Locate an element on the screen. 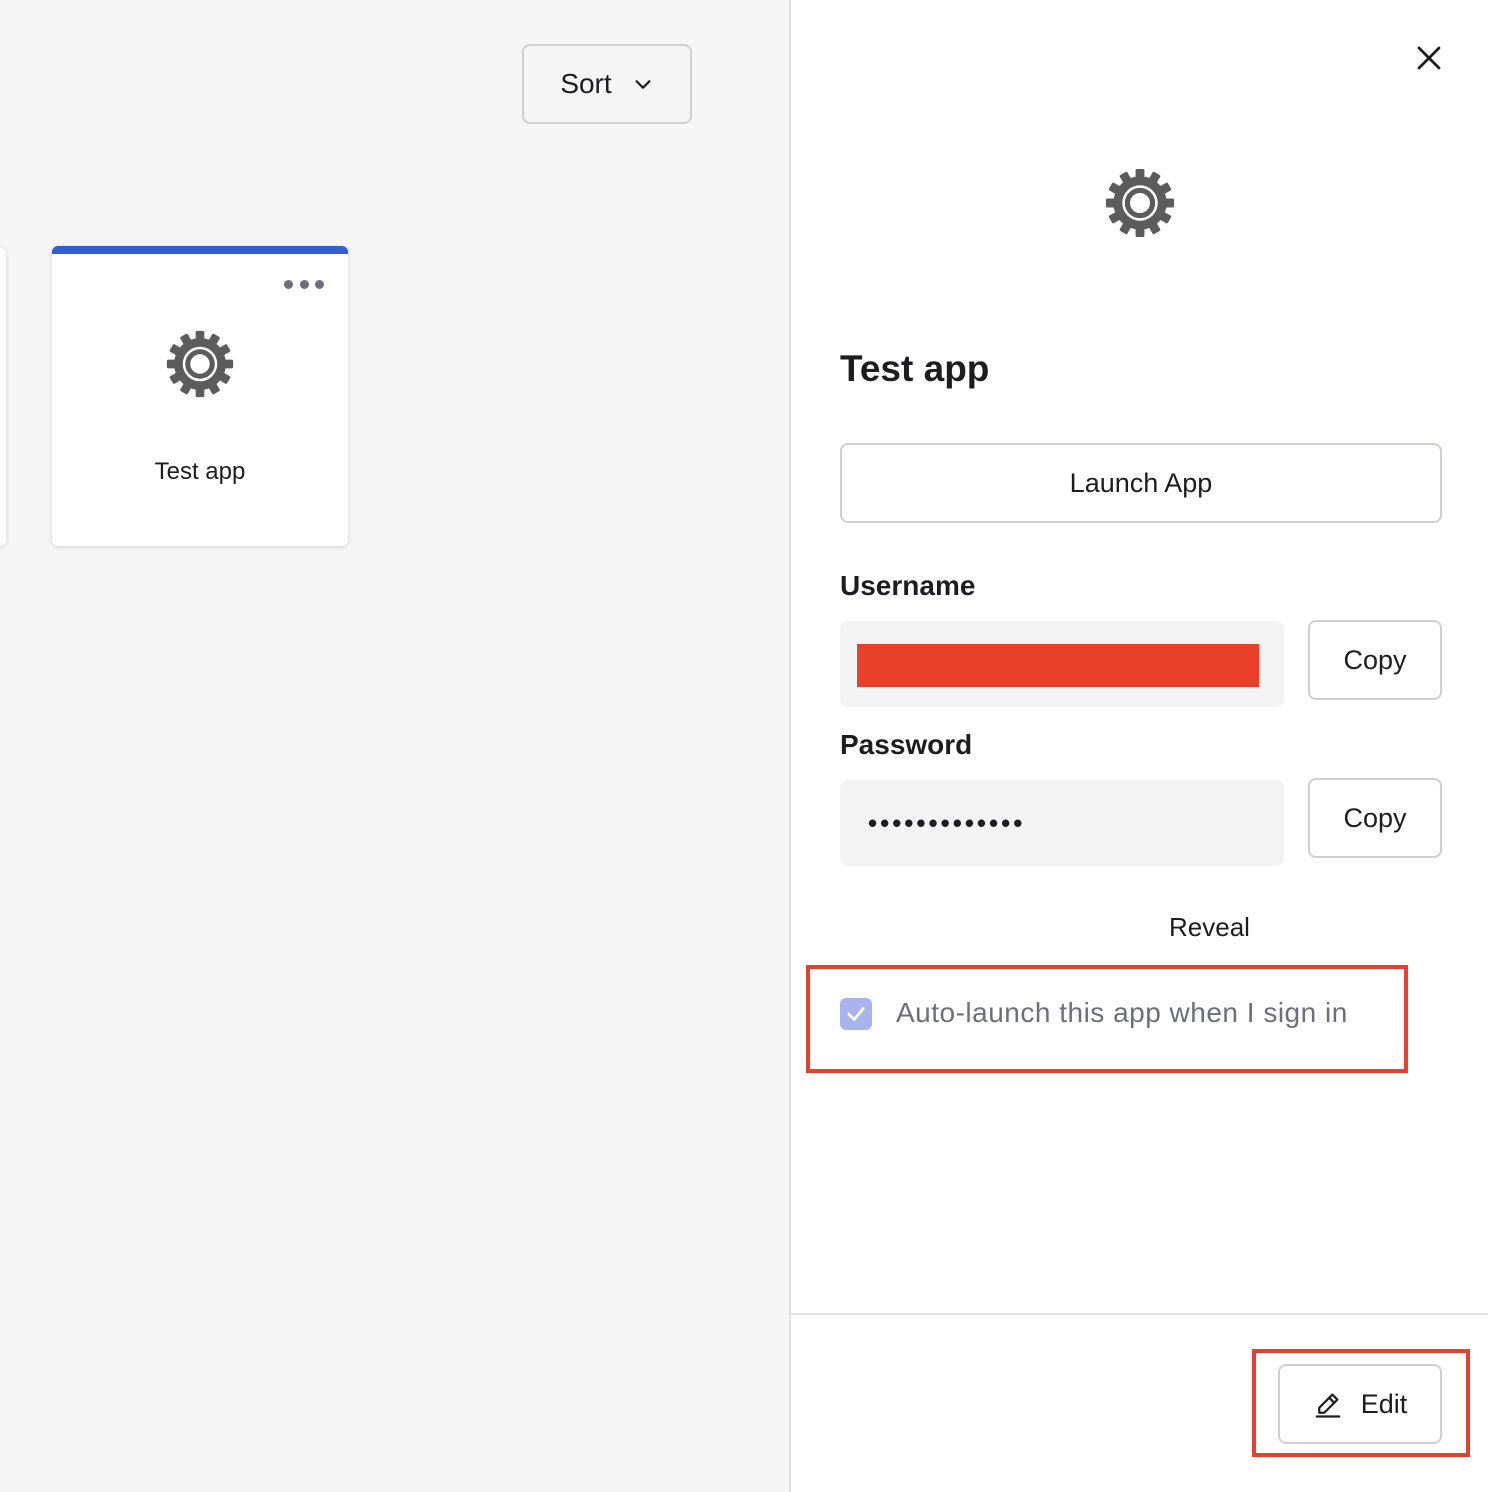 The image size is (1488, 1492). copy-password-button: Copy is located at coordinates (1375, 818).